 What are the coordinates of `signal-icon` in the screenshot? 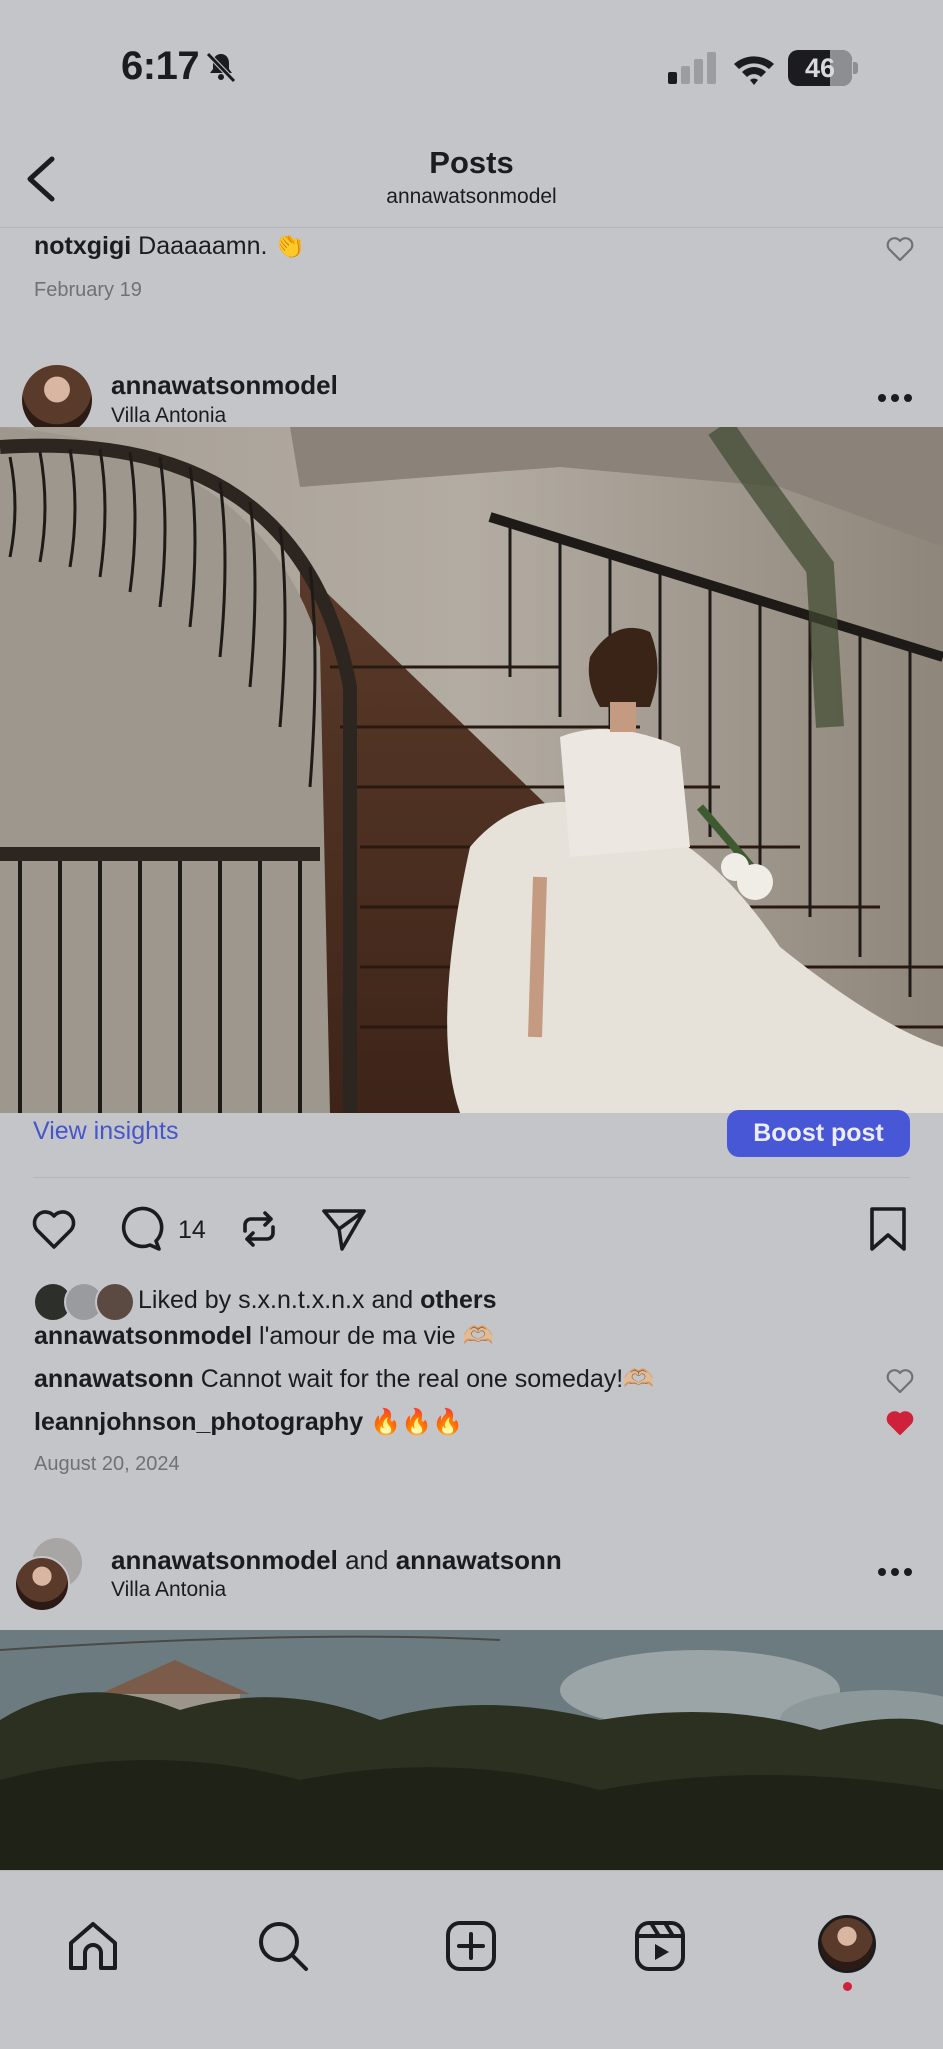 It's located at (692, 68).